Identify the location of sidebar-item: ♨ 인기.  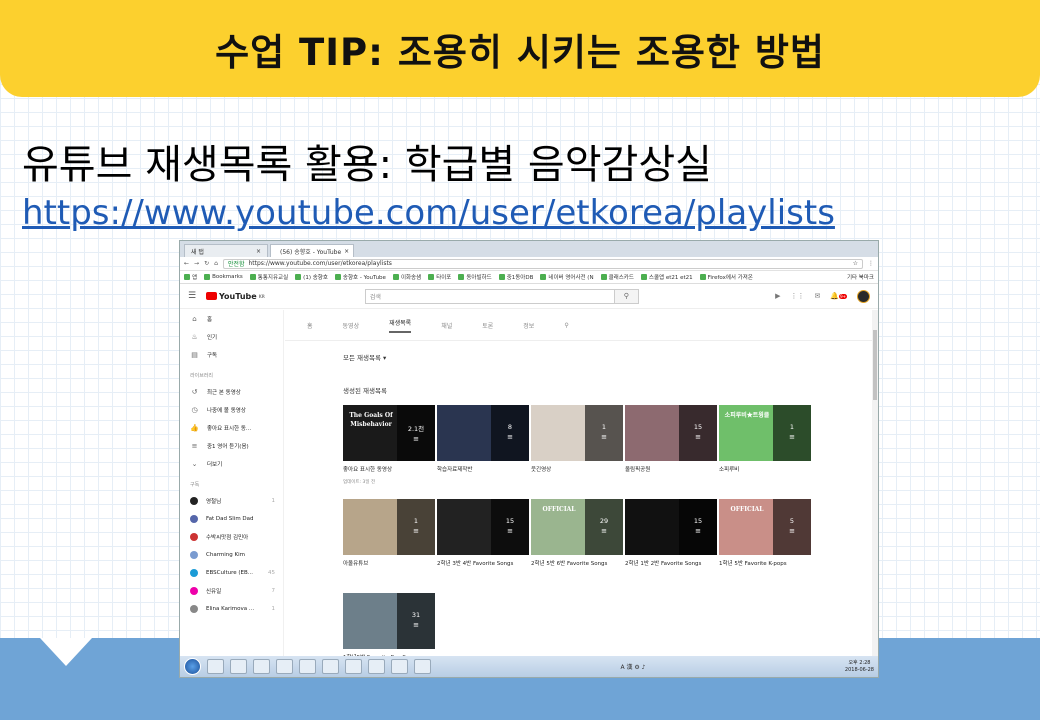
(231, 337).